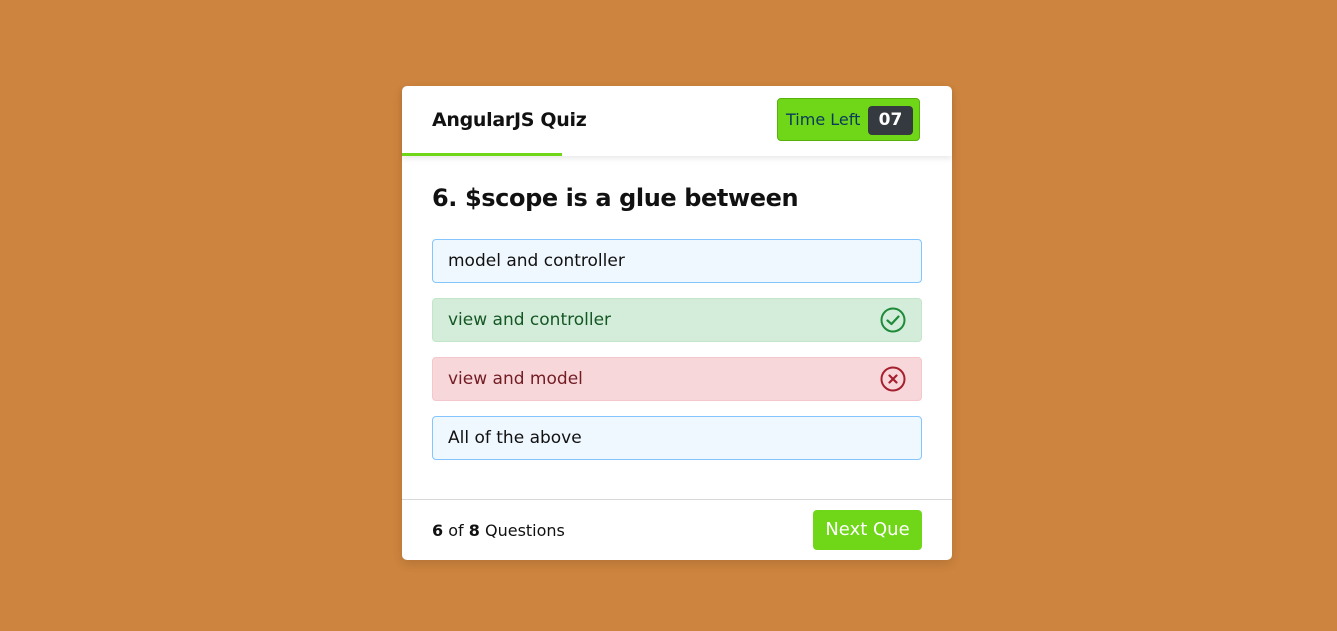  I want to click on timer: Time Left 07, so click(848, 119).